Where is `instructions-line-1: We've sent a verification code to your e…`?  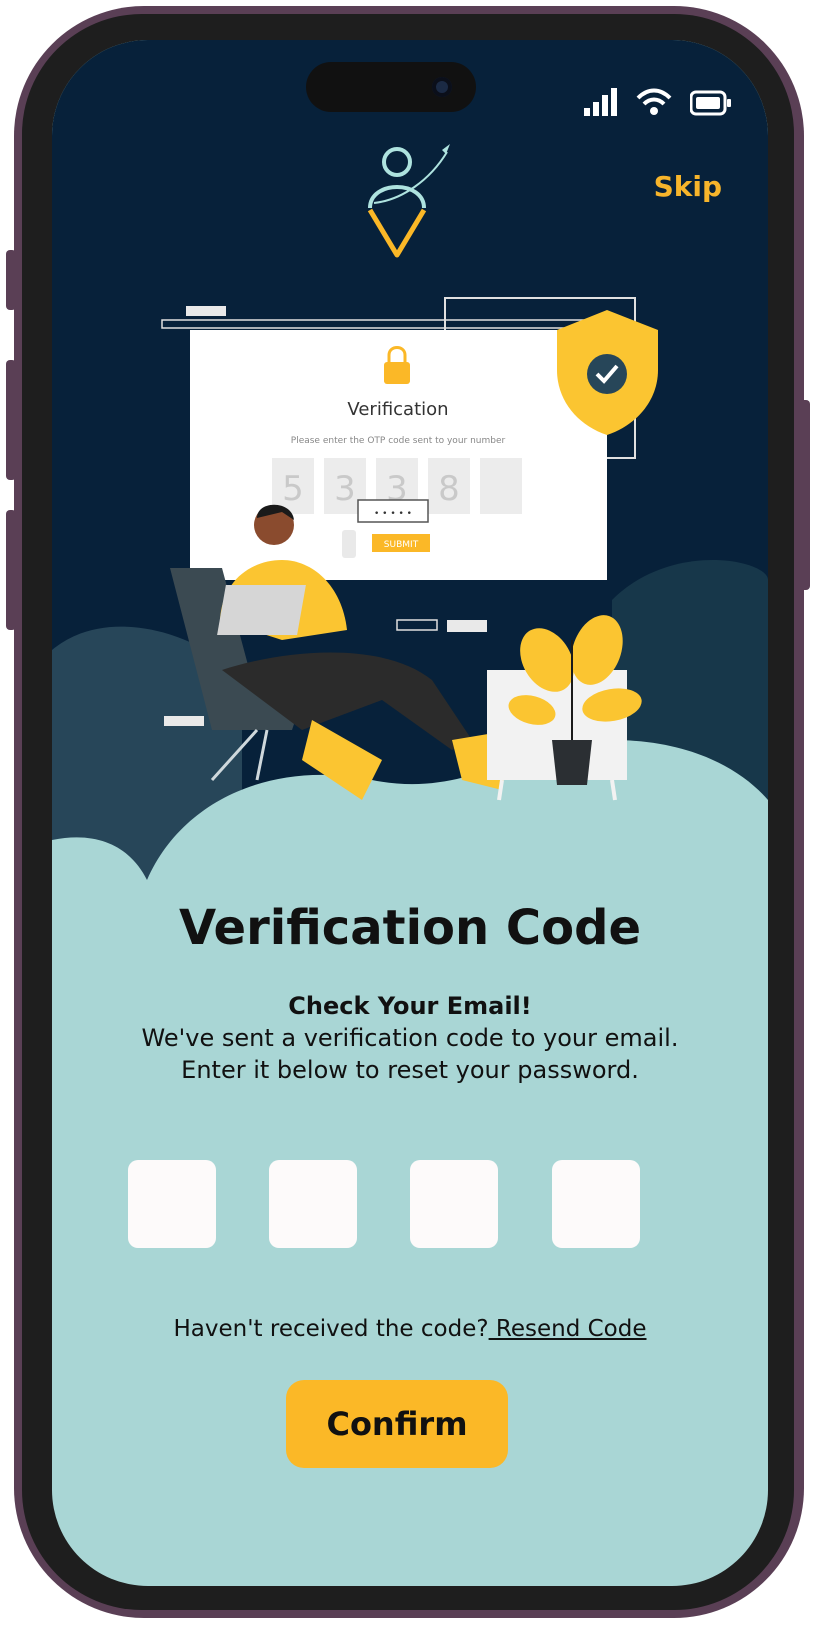
instructions-line-1: We've sent a verification code to your e… is located at coordinates (410, 1038).